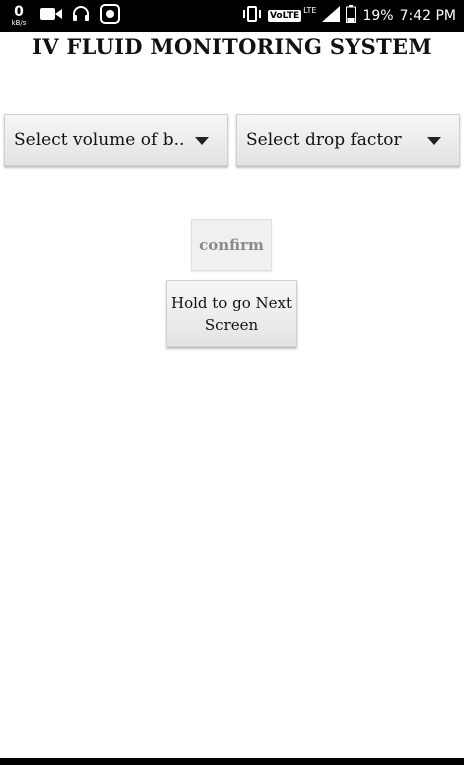 This screenshot has width=464, height=765. What do you see at coordinates (232, 46) in the screenshot?
I see `page-title: IV FLUID MONITORING SYSTEM` at bounding box center [232, 46].